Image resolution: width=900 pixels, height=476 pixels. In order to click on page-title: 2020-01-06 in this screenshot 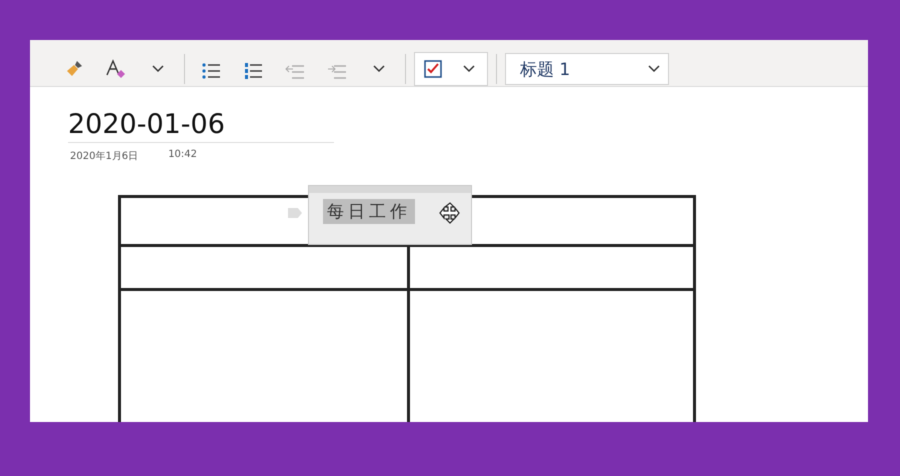, I will do `click(201, 126)`.